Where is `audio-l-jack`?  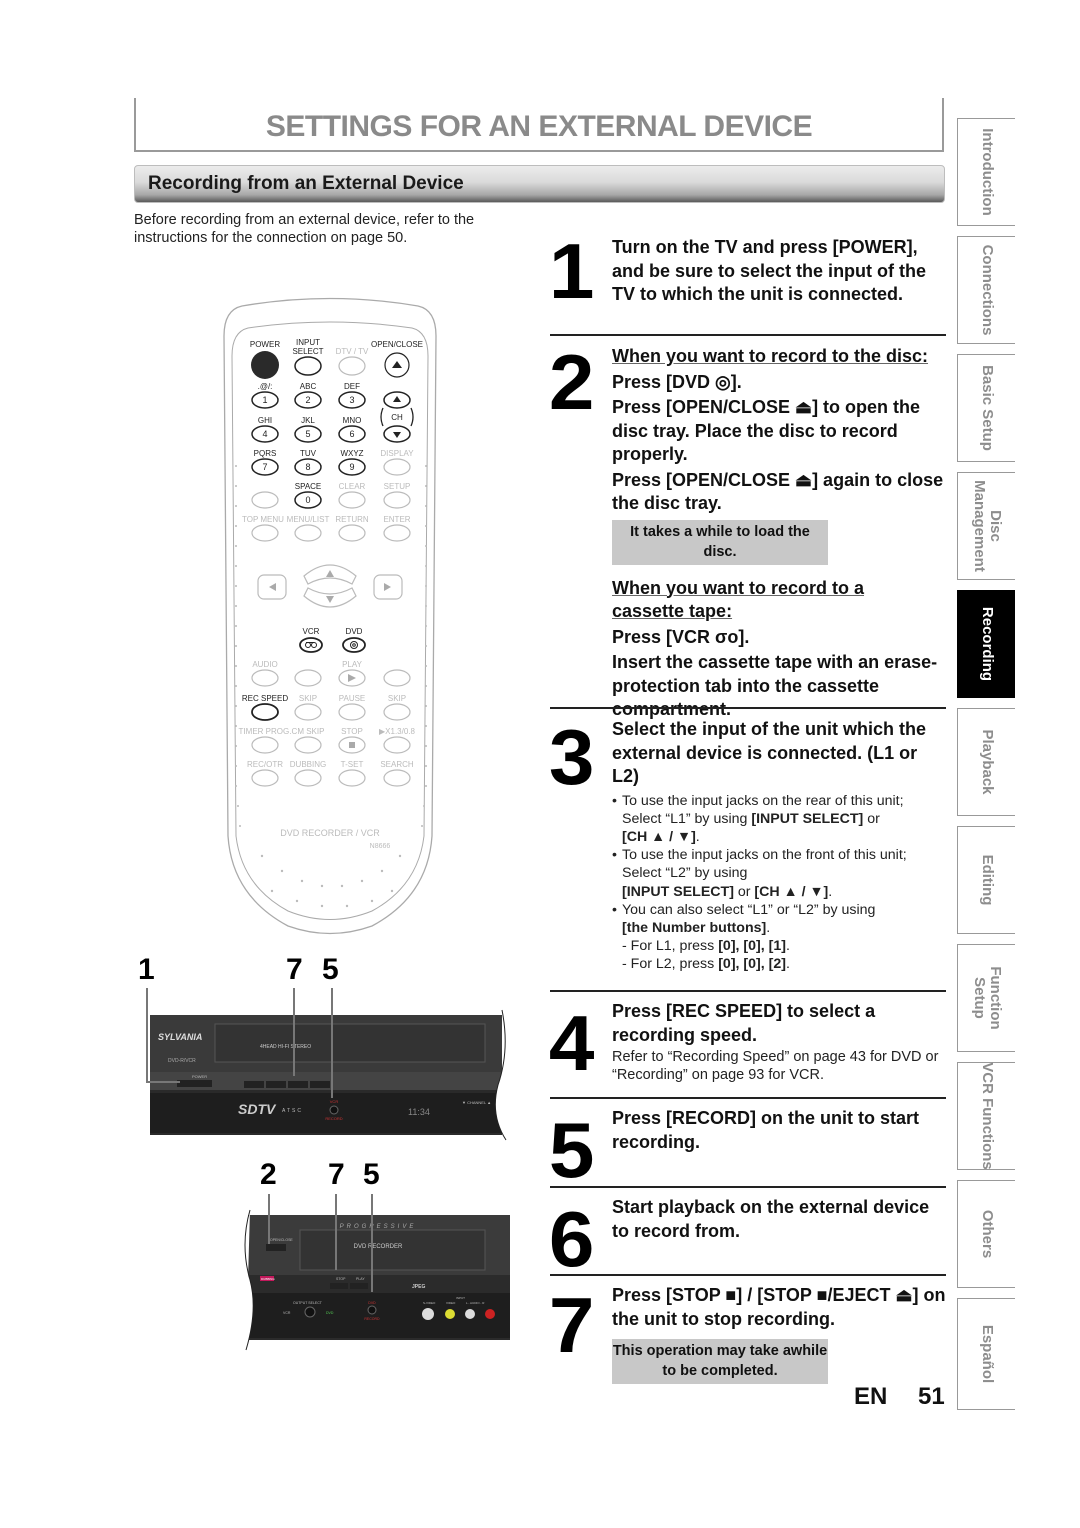 audio-l-jack is located at coordinates (470, 1314).